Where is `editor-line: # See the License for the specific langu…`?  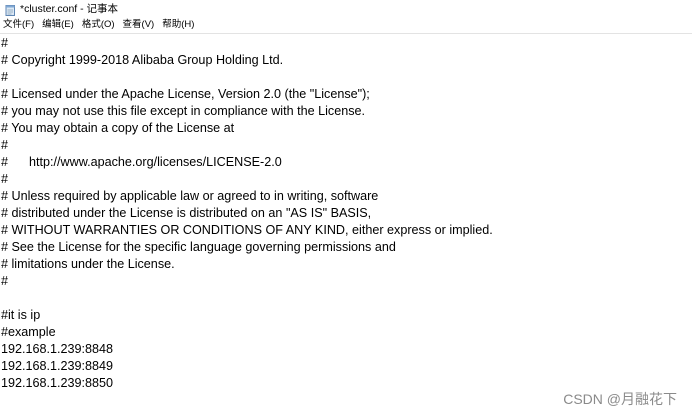 editor-line: # See the License for the specific langu… is located at coordinates (198, 247).